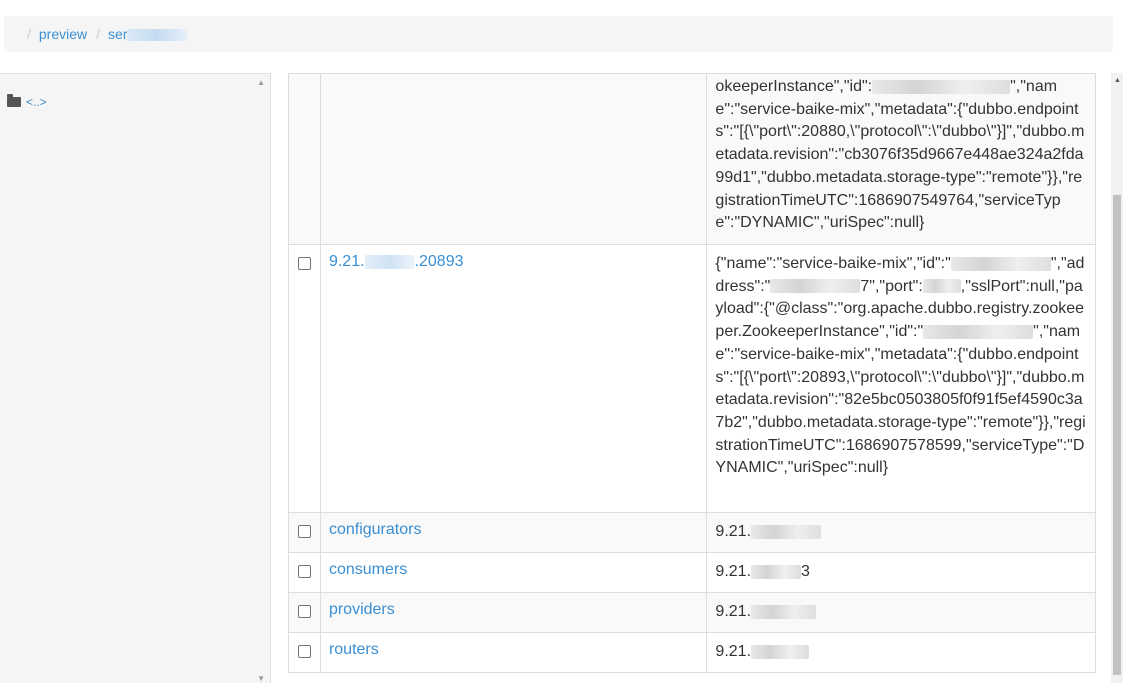  What do you see at coordinates (833, 263) in the screenshot?
I see `node-value-text: {"name":"service-baike-mix","id":"` at bounding box center [833, 263].